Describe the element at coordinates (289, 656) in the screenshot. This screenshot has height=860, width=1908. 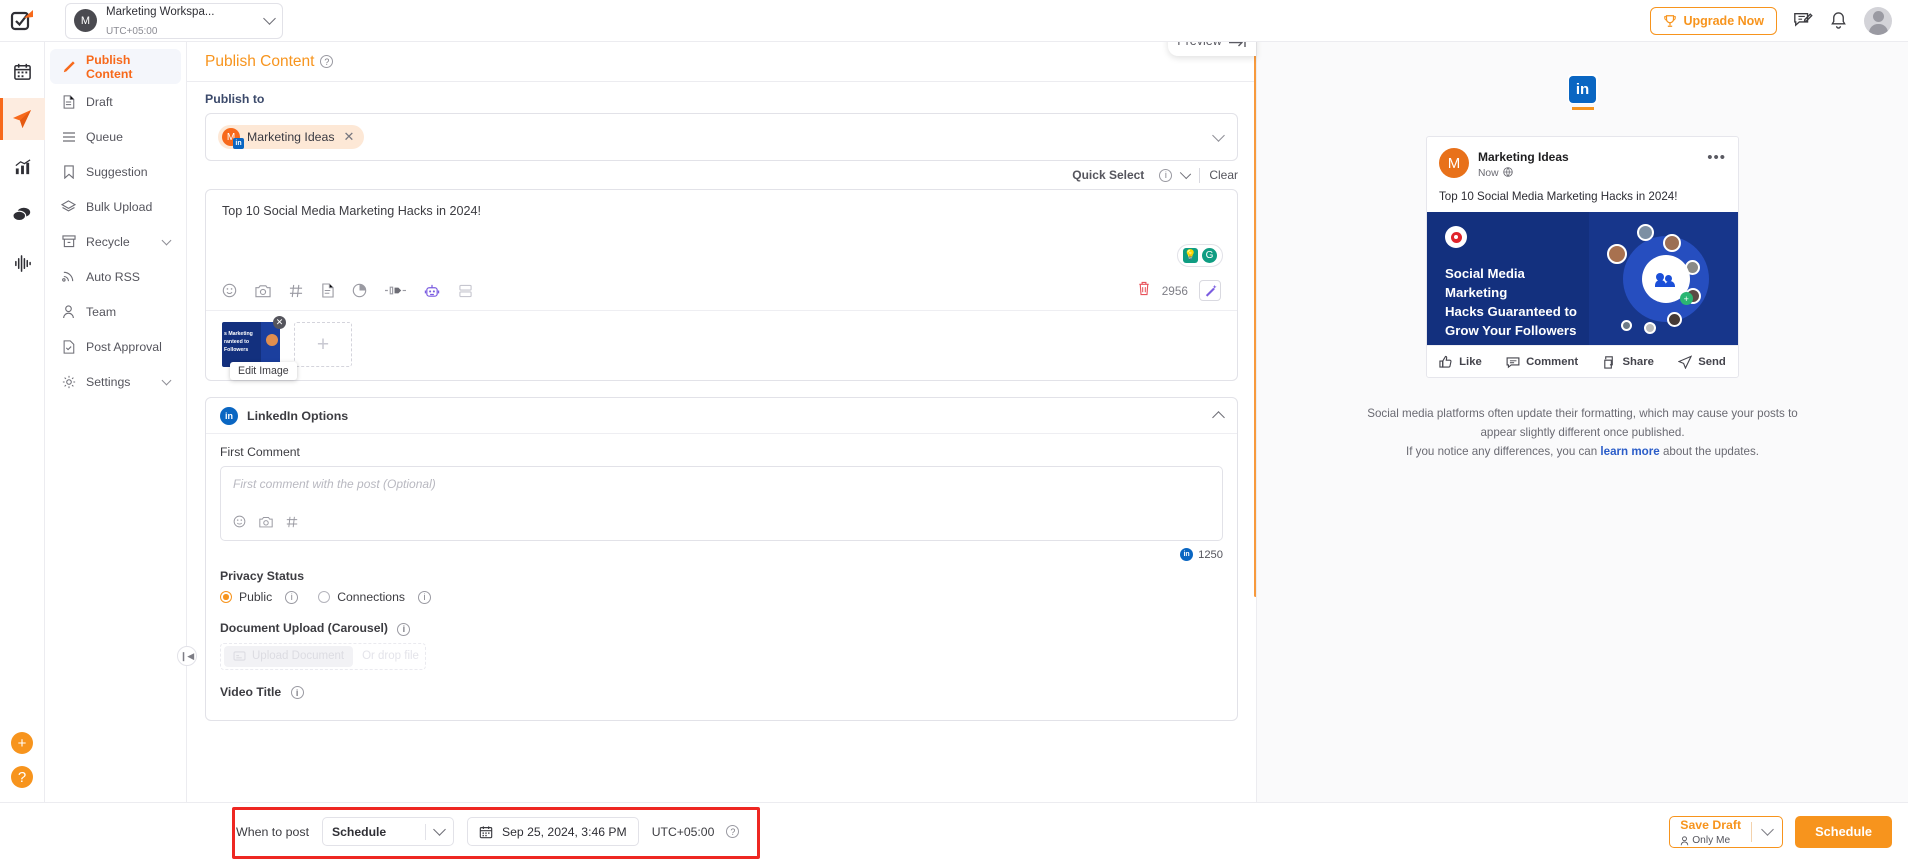
I see `upload-document-button: Upload Document` at that location.